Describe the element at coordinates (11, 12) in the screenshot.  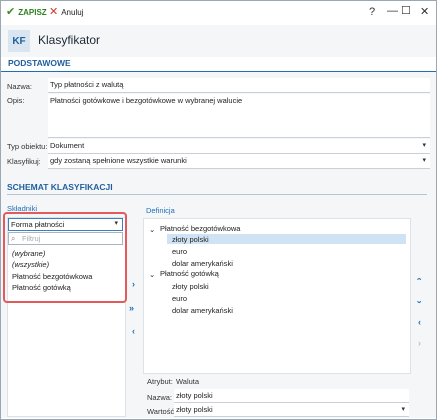
I see `check-icon: ✔` at that location.